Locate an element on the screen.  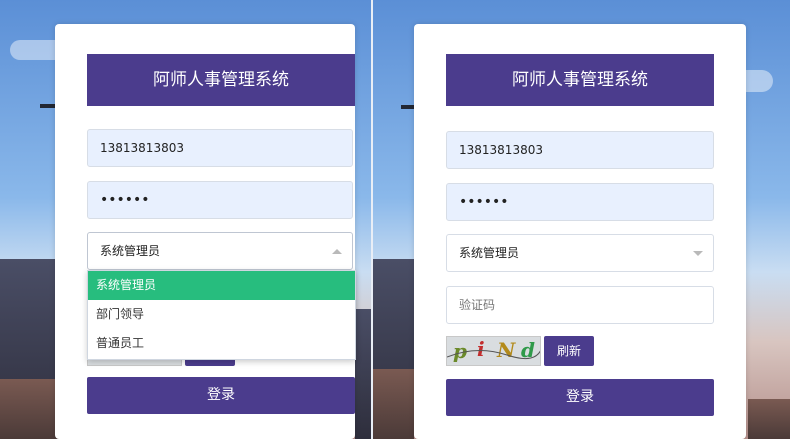
role-option: 普通员工 is located at coordinates (221, 343).